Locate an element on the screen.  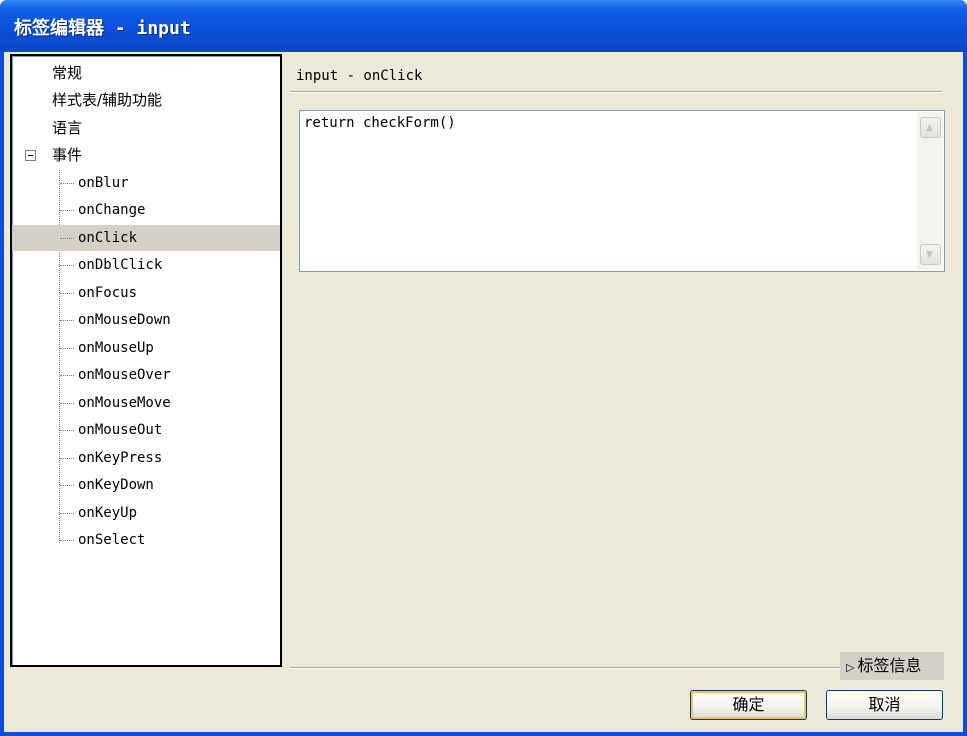
event-label: onMouseUp is located at coordinates (116, 348).